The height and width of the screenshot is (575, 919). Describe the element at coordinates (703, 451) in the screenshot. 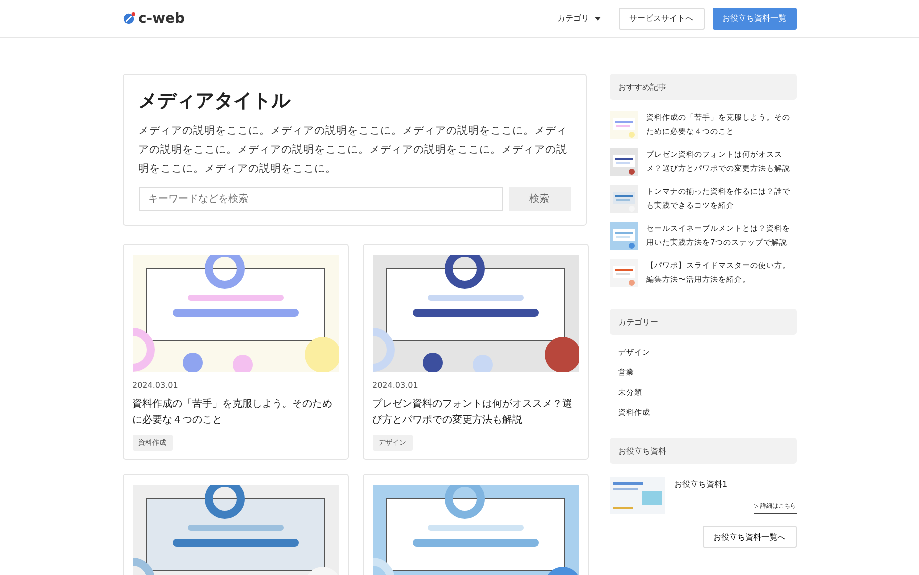

I see `section-heading: お役立ち資料` at that location.